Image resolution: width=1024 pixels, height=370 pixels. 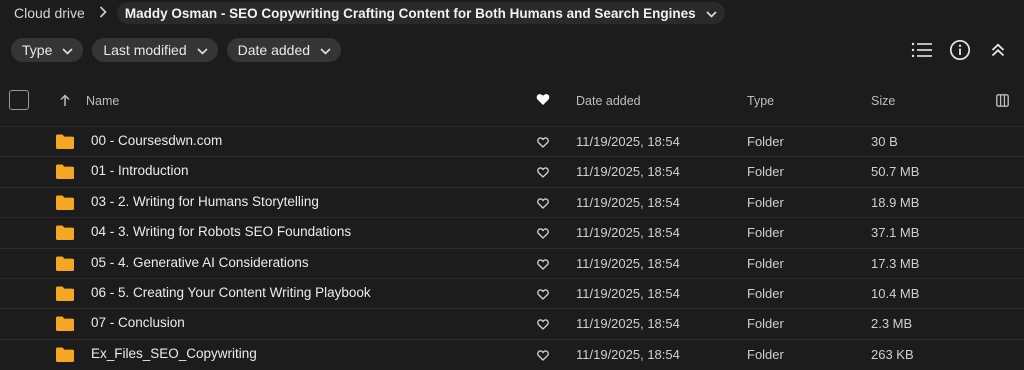 What do you see at coordinates (102, 101) in the screenshot?
I see `column-header-name: Name` at bounding box center [102, 101].